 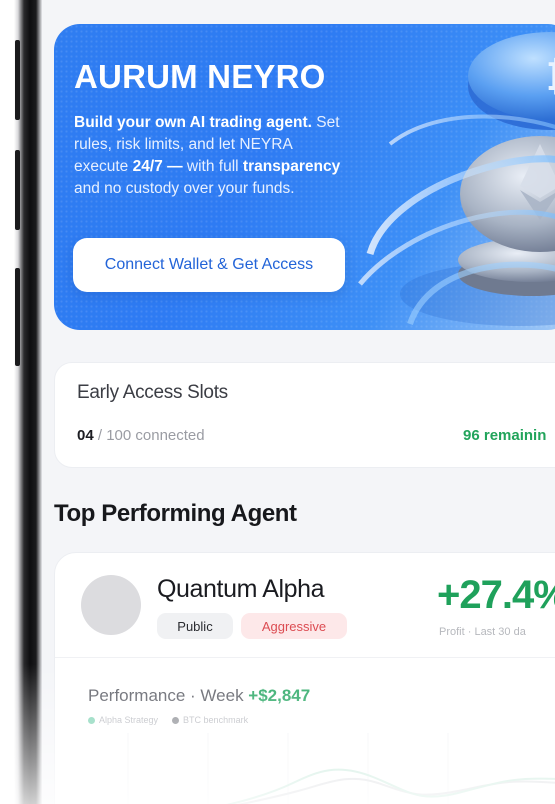 I want to click on slots-connected: 04 / 100 connected, so click(x=141, y=435).